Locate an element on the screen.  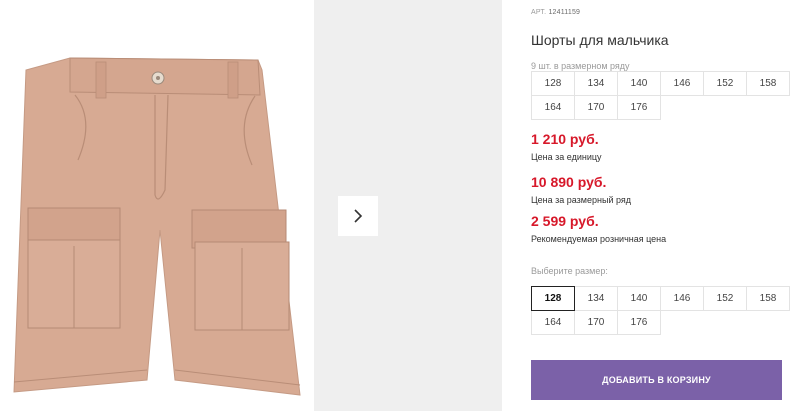
range-size-cell: 134 is located at coordinates (596, 83).